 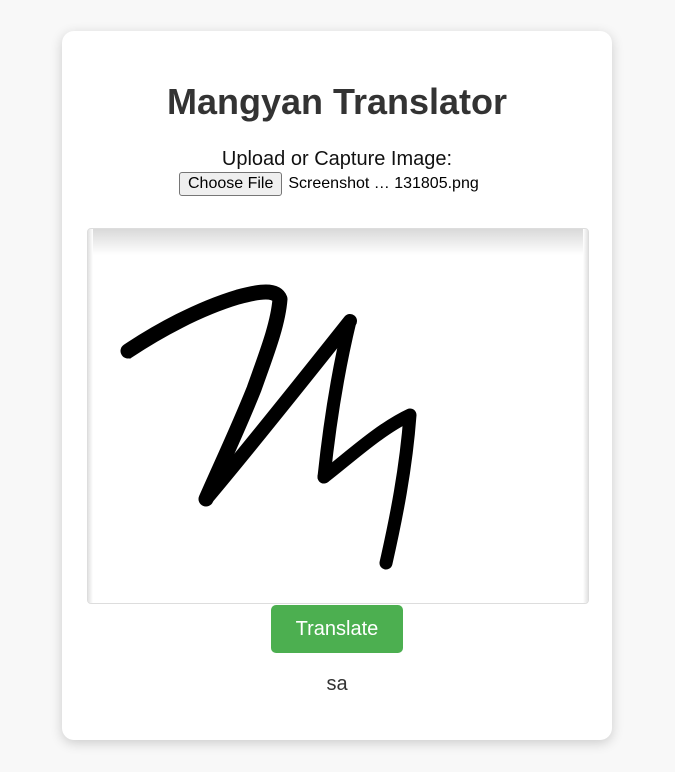 I want to click on choose-file-button: Choose File, so click(x=231, y=184).